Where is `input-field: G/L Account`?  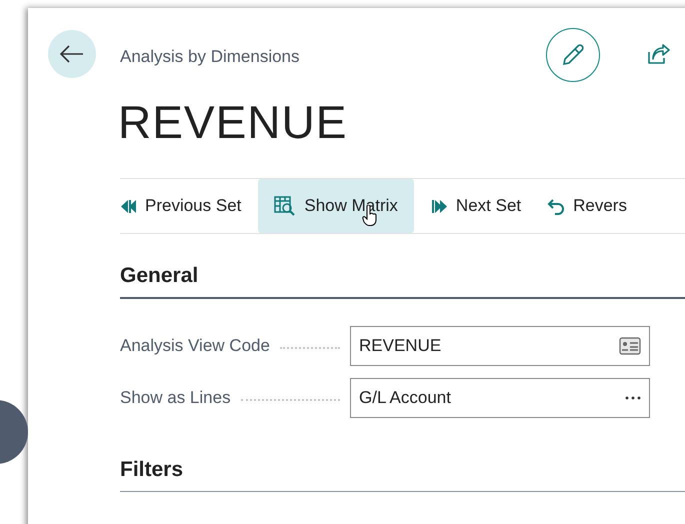
input-field: G/L Account is located at coordinates (500, 398).